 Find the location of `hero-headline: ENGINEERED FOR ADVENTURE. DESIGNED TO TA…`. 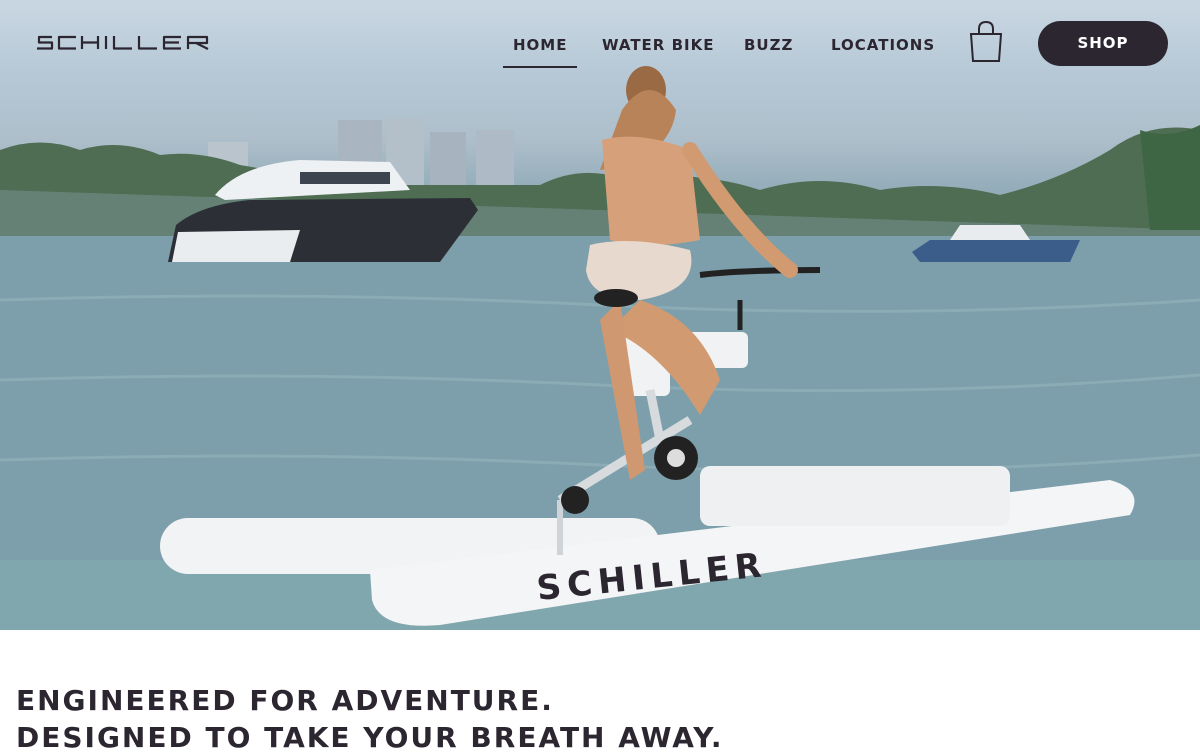

hero-headline: ENGINEERED FOR ADVENTURE. DESIGNED TO TA… is located at coordinates (596, 719).